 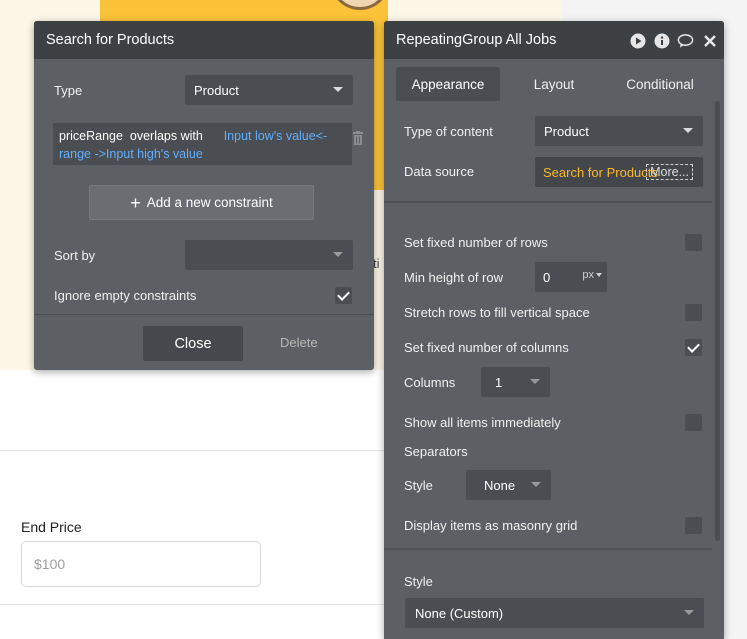 What do you see at coordinates (216, 90) in the screenshot?
I see `type-dropdown-value: Product` at bounding box center [216, 90].